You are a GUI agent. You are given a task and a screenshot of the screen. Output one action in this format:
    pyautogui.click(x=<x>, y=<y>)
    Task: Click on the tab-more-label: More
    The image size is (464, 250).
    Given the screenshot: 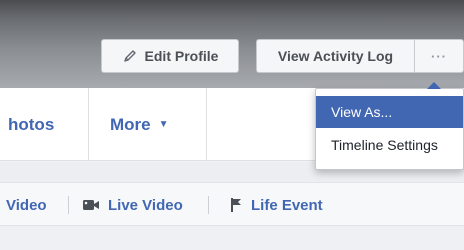 What is the action you would take?
    pyautogui.click(x=130, y=124)
    